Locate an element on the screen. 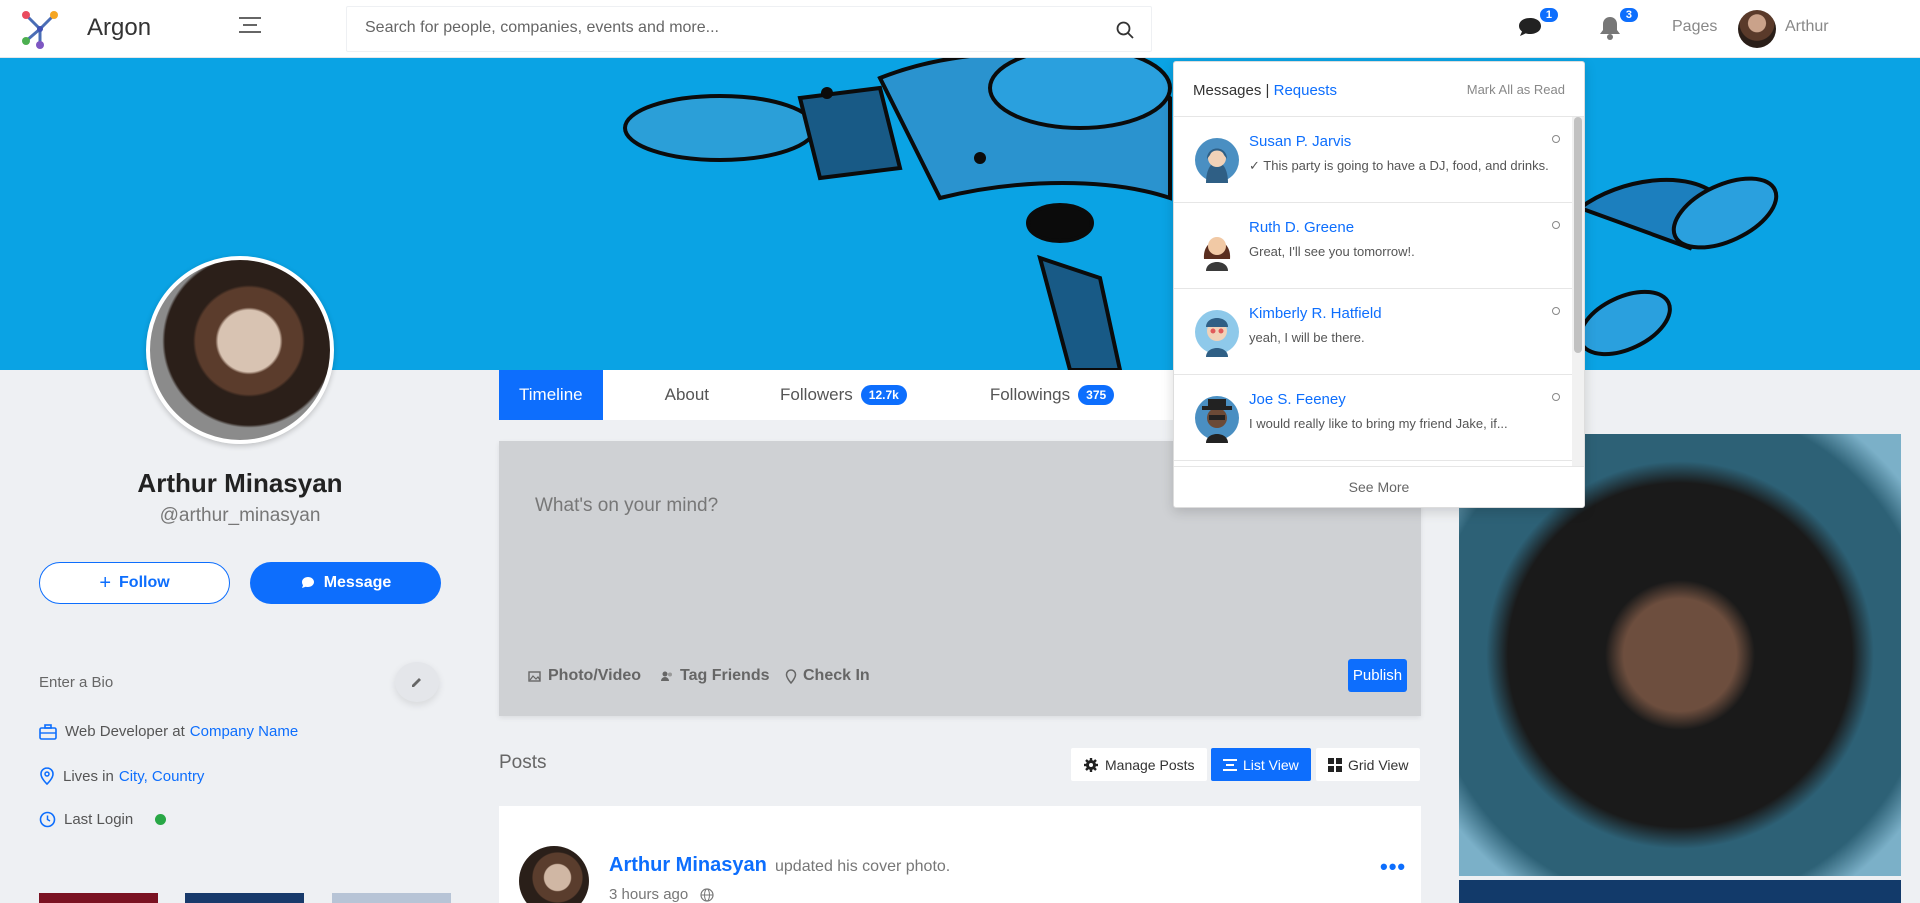  job-prefix: Web Developer at is located at coordinates (125, 731).